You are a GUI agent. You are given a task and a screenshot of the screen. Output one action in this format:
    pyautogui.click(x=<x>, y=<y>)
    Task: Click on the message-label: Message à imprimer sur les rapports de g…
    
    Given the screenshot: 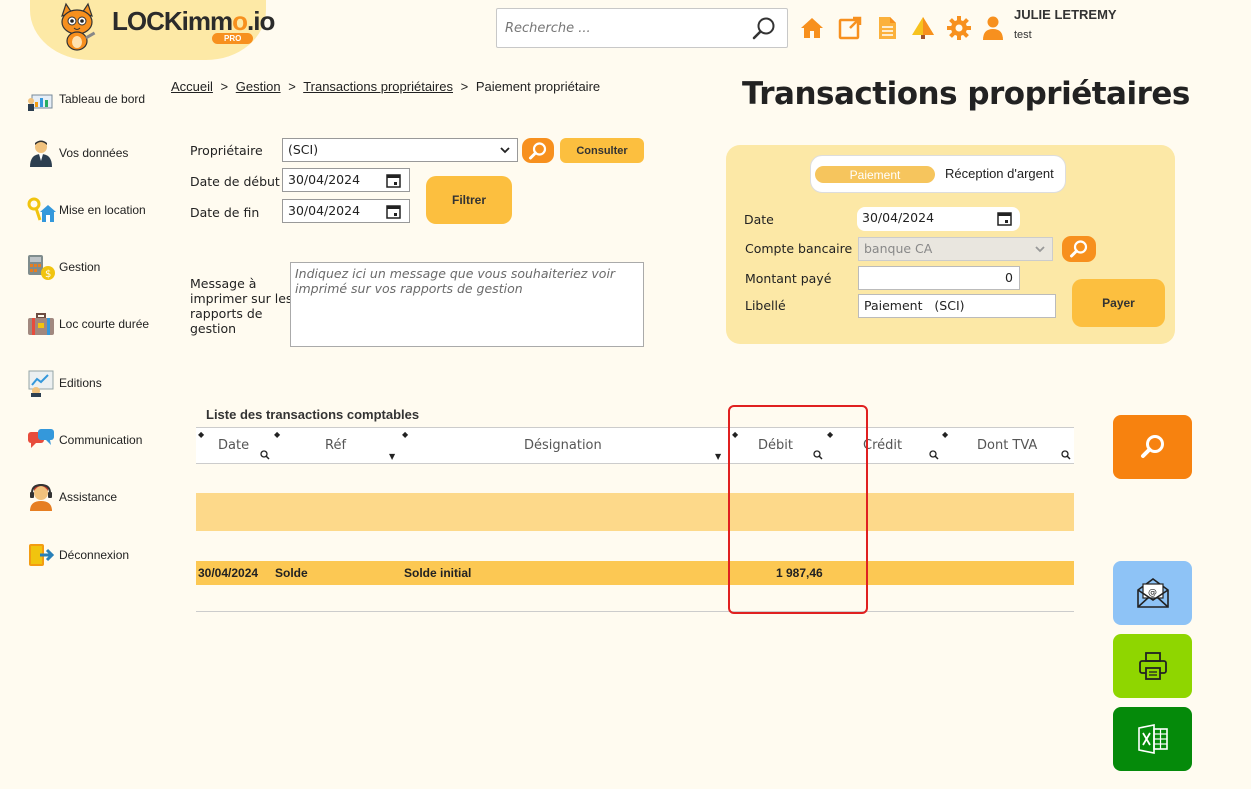 What is the action you would take?
    pyautogui.click(x=241, y=306)
    